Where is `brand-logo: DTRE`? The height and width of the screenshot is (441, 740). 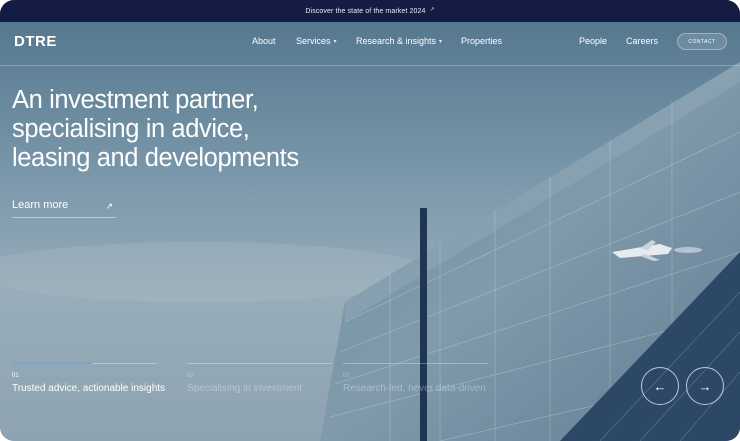 brand-logo: DTRE is located at coordinates (35, 41).